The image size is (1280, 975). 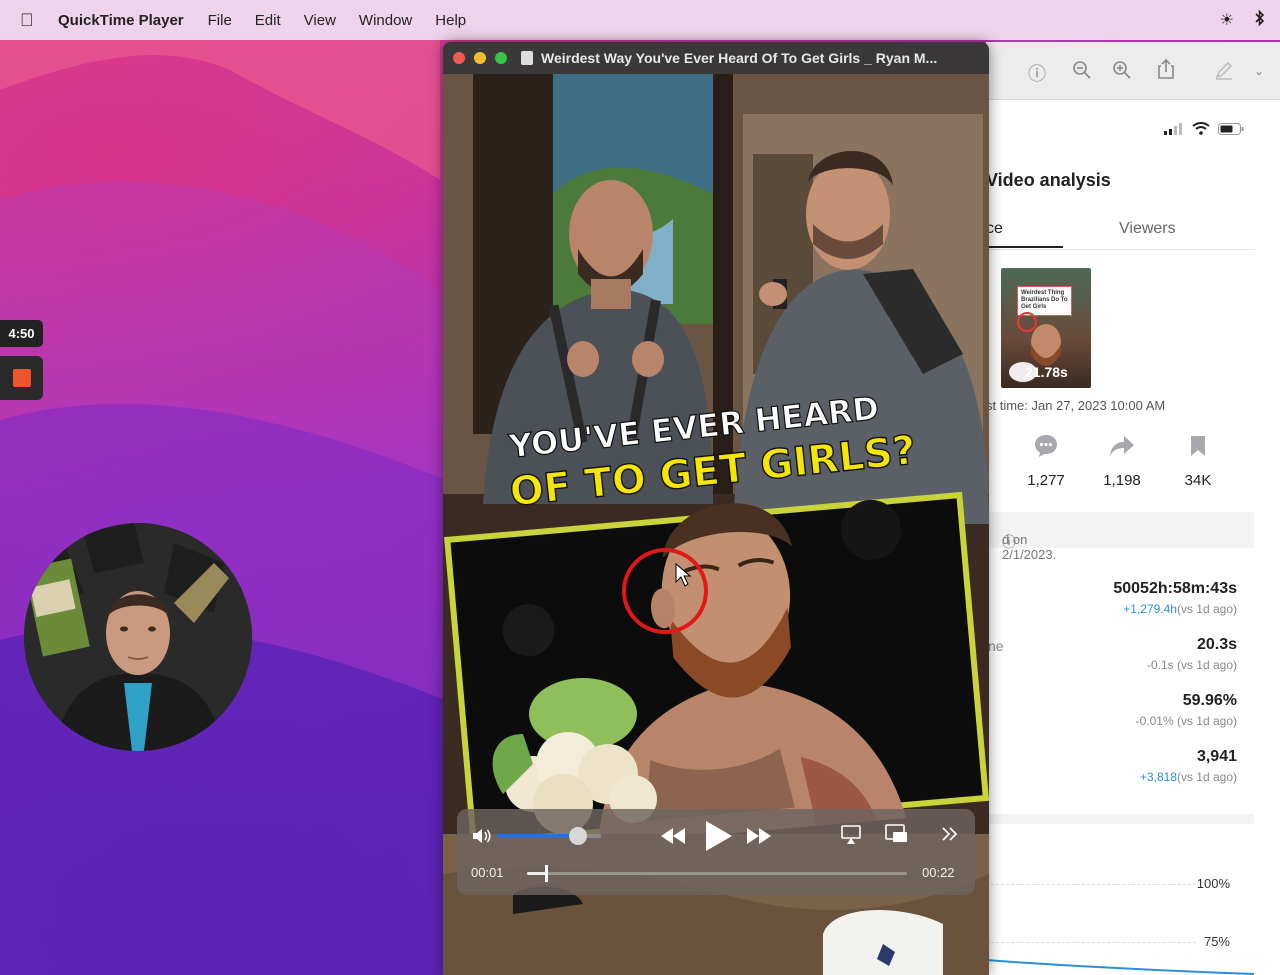 What do you see at coordinates (1224, 72) in the screenshot?
I see `markup-pen-icon` at bounding box center [1224, 72].